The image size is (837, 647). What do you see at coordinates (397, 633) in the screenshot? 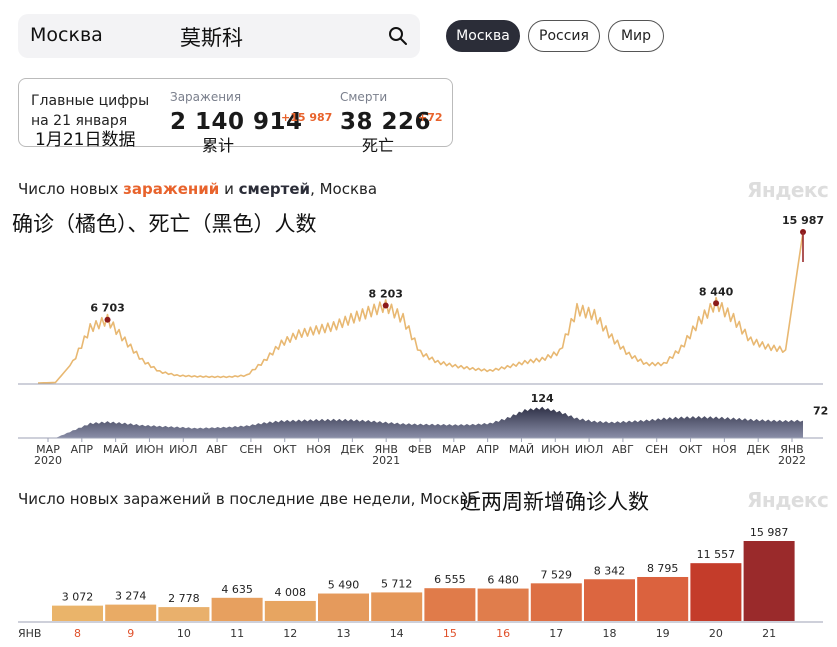
I see `category-label: 14` at bounding box center [397, 633].